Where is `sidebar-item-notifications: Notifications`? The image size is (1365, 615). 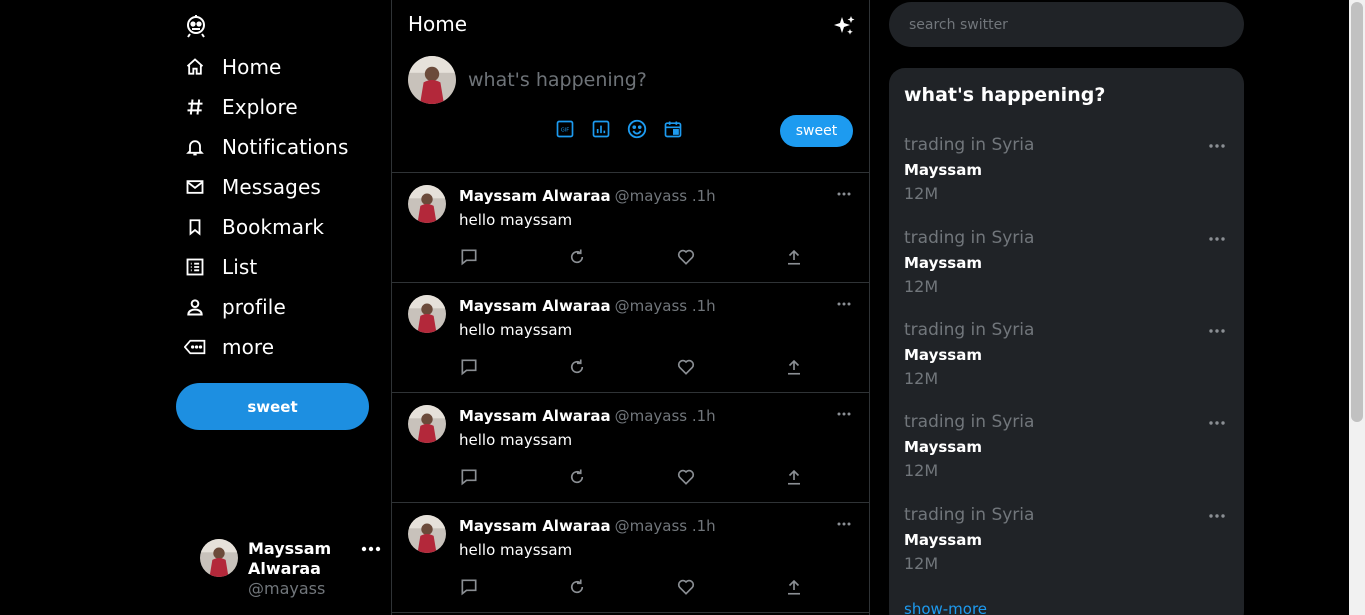
sidebar-item-notifications: Notifications is located at coordinates (266, 147).